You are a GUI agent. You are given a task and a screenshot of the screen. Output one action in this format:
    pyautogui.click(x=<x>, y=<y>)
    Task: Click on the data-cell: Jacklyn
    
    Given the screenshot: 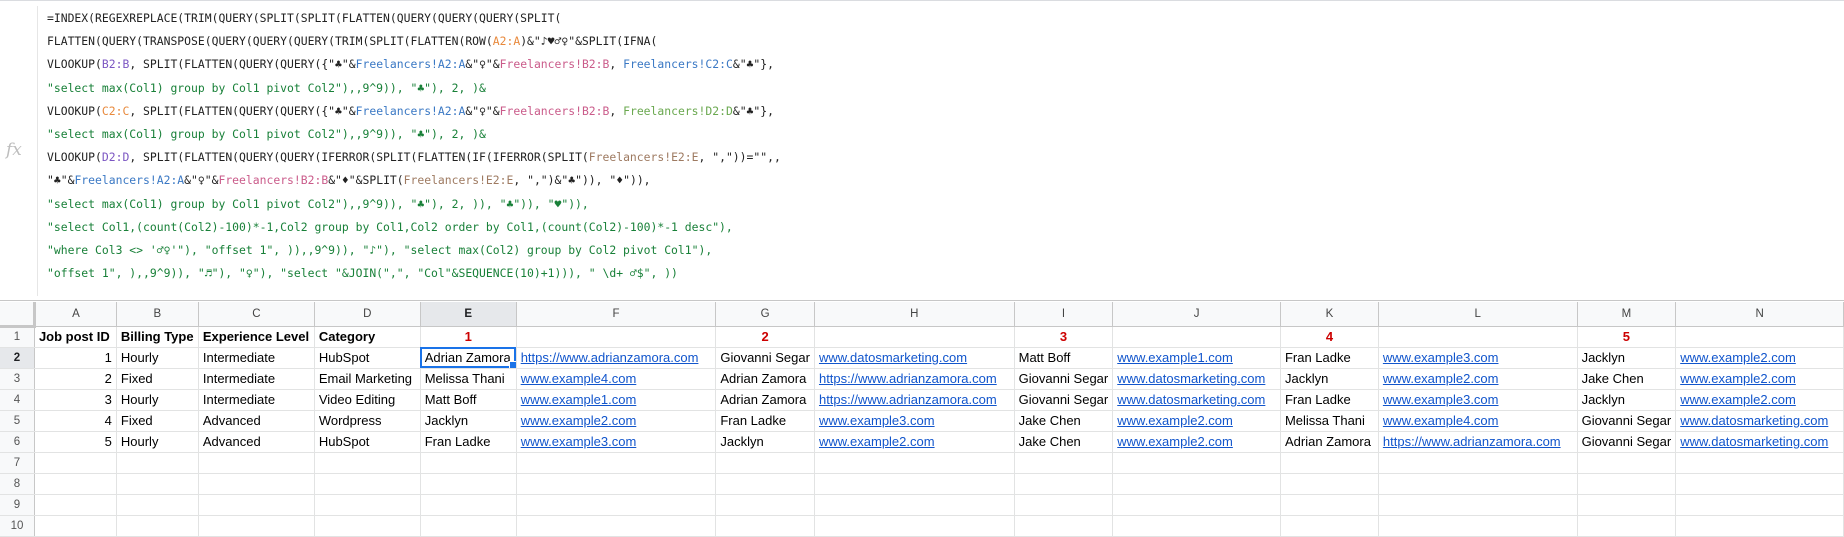 What is the action you would take?
    pyautogui.click(x=1329, y=379)
    